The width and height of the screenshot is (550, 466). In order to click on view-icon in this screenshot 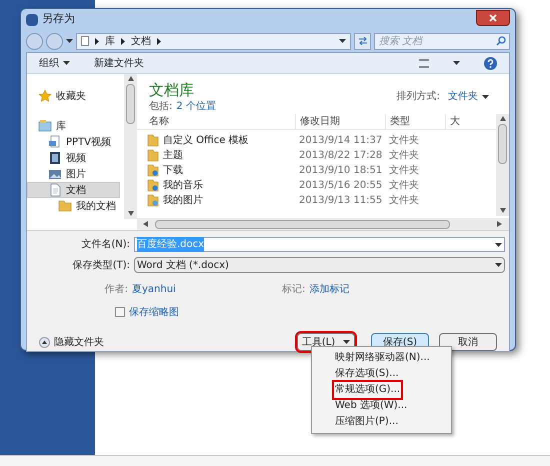, I will do `click(424, 63)`.